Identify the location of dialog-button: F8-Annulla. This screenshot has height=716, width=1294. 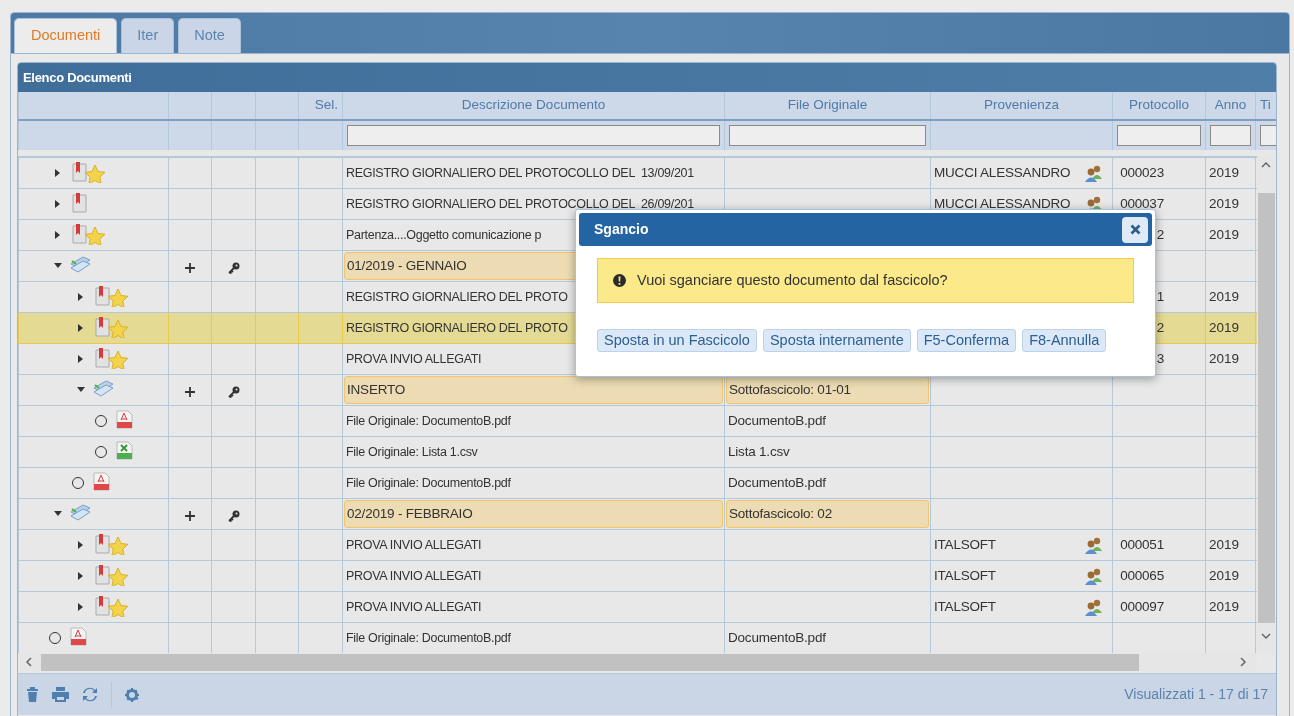
(1064, 340).